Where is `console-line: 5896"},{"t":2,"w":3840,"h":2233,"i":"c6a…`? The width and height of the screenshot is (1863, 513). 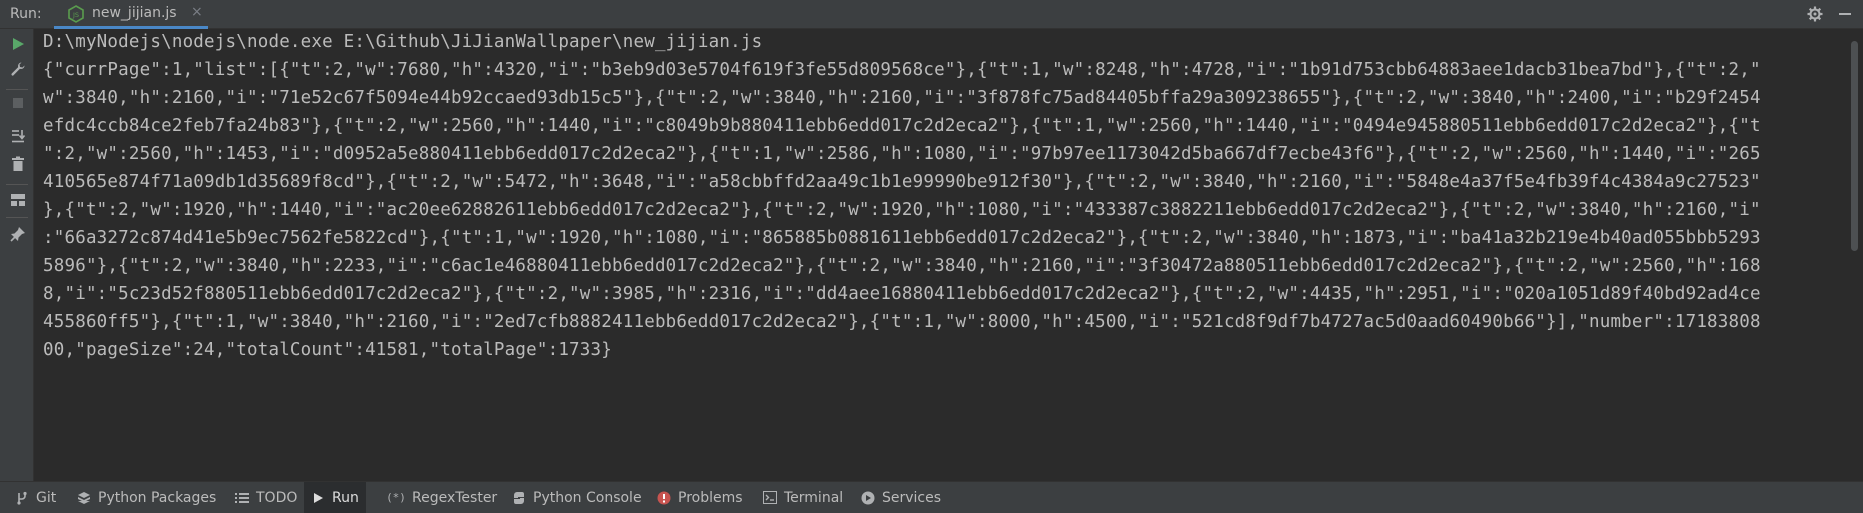 console-line: 5896"},{"t":2,"w":3840,"h":2233,"i":"c6a… is located at coordinates (902, 266).